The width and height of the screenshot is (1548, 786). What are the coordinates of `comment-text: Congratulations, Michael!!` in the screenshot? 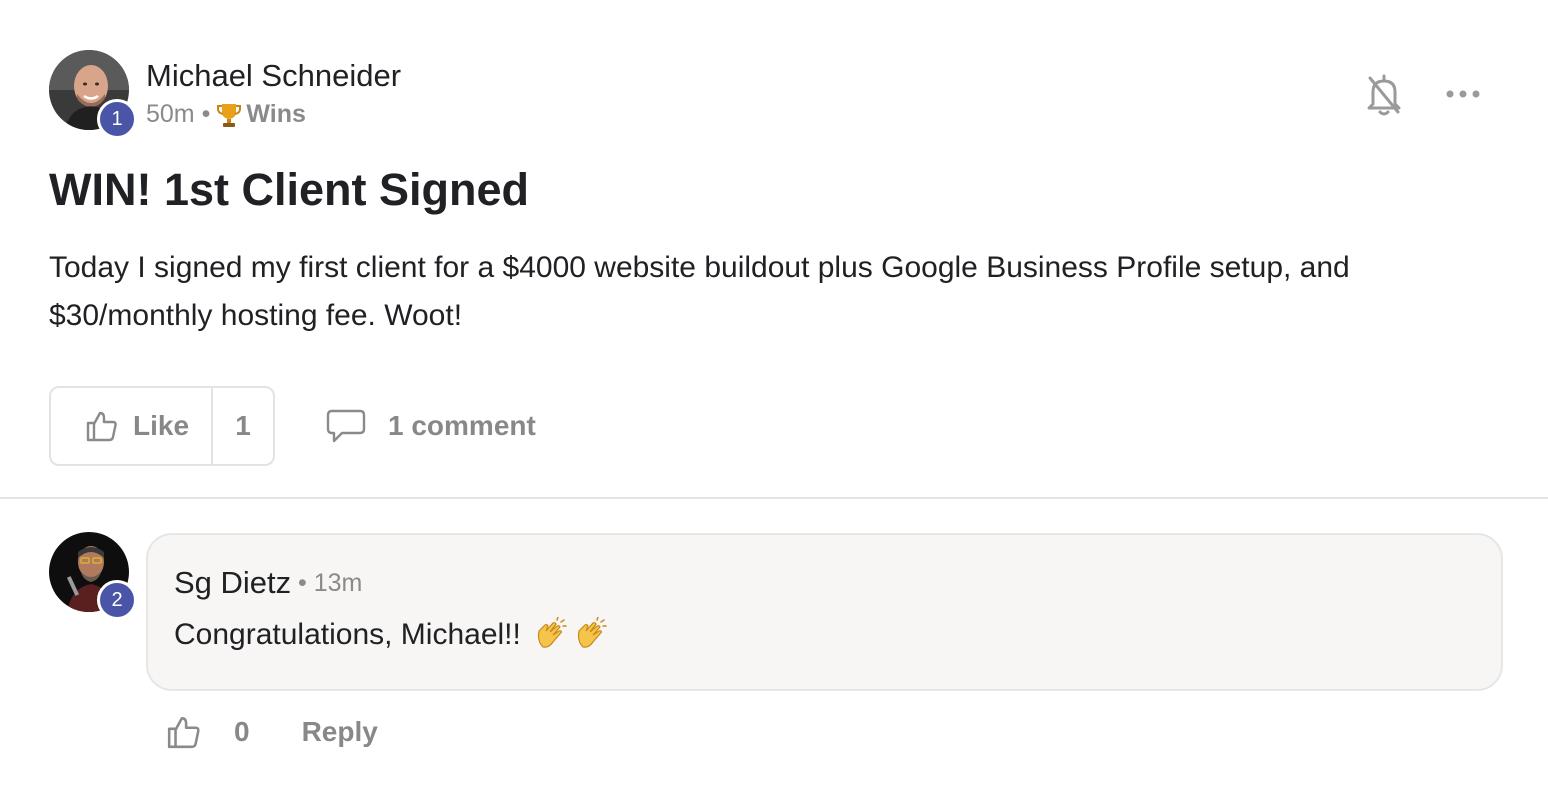 It's located at (391, 635).